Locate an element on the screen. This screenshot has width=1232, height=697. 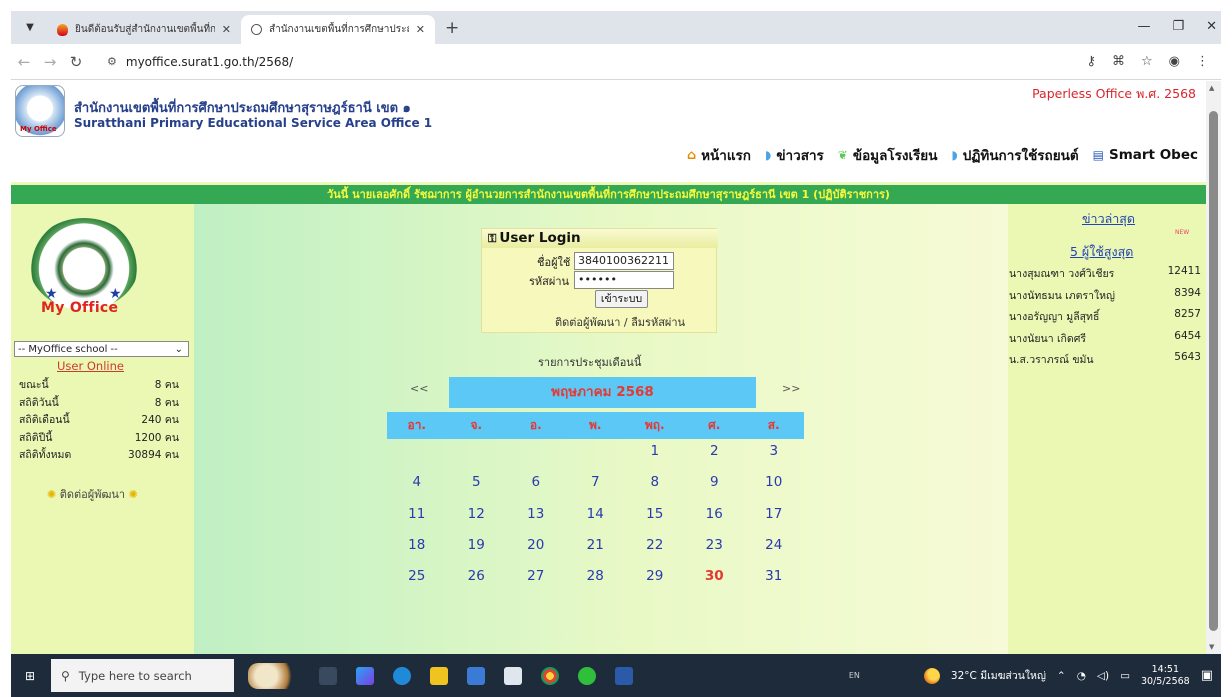
calendar-day: 17 is located at coordinates (774, 521).